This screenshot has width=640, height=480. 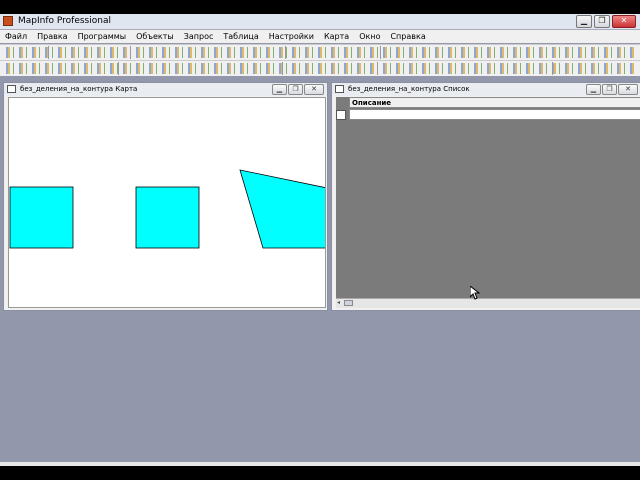 What do you see at coordinates (628, 89) in the screenshot?
I see `browser-close-button: ✕` at bounding box center [628, 89].